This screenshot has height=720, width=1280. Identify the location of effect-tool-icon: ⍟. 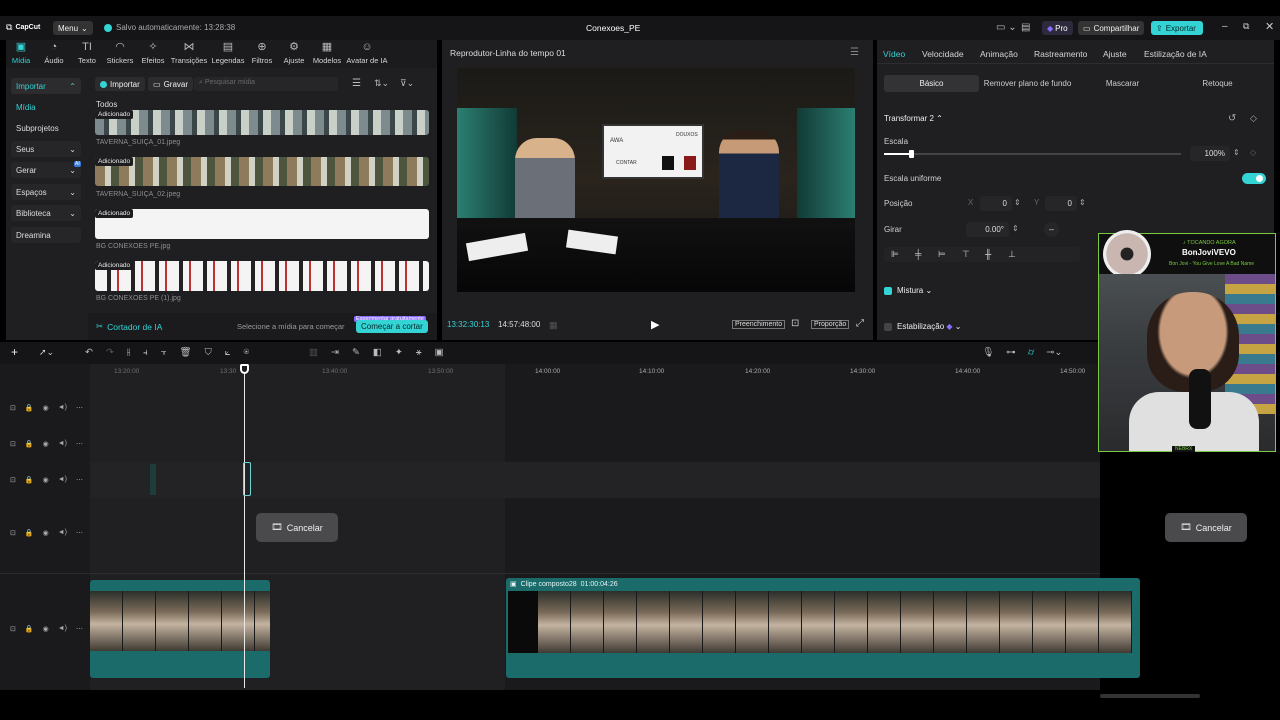
(246, 352).